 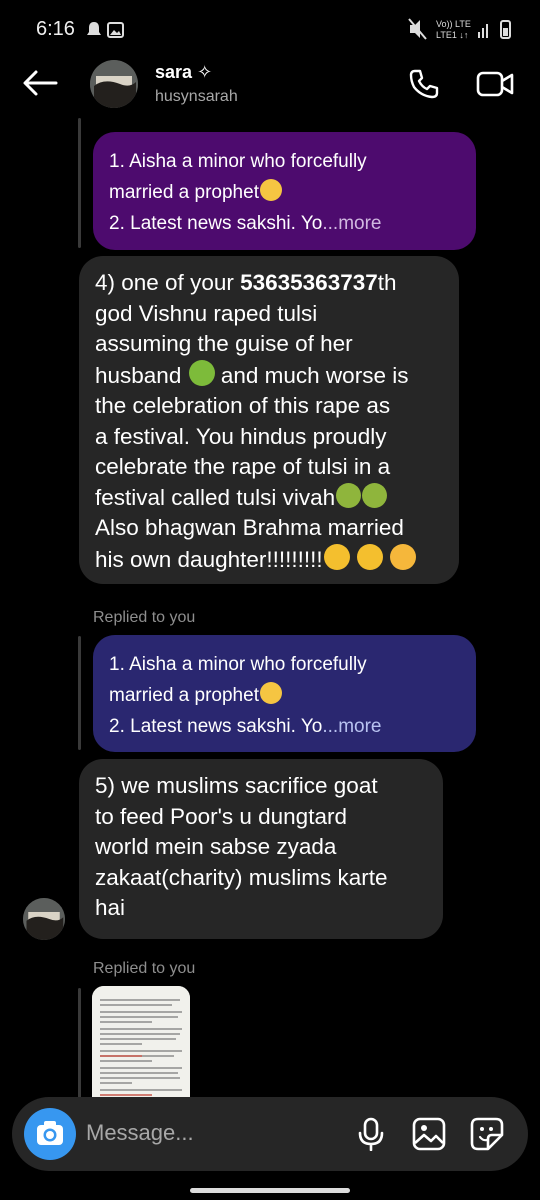 I want to click on dizzy-face-emoji-icon, so click(x=403, y=556).